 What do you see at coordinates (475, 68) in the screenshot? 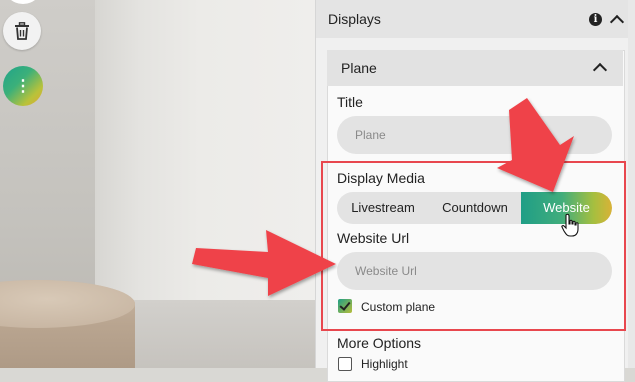
I see `plane-card-header: Plane` at bounding box center [475, 68].